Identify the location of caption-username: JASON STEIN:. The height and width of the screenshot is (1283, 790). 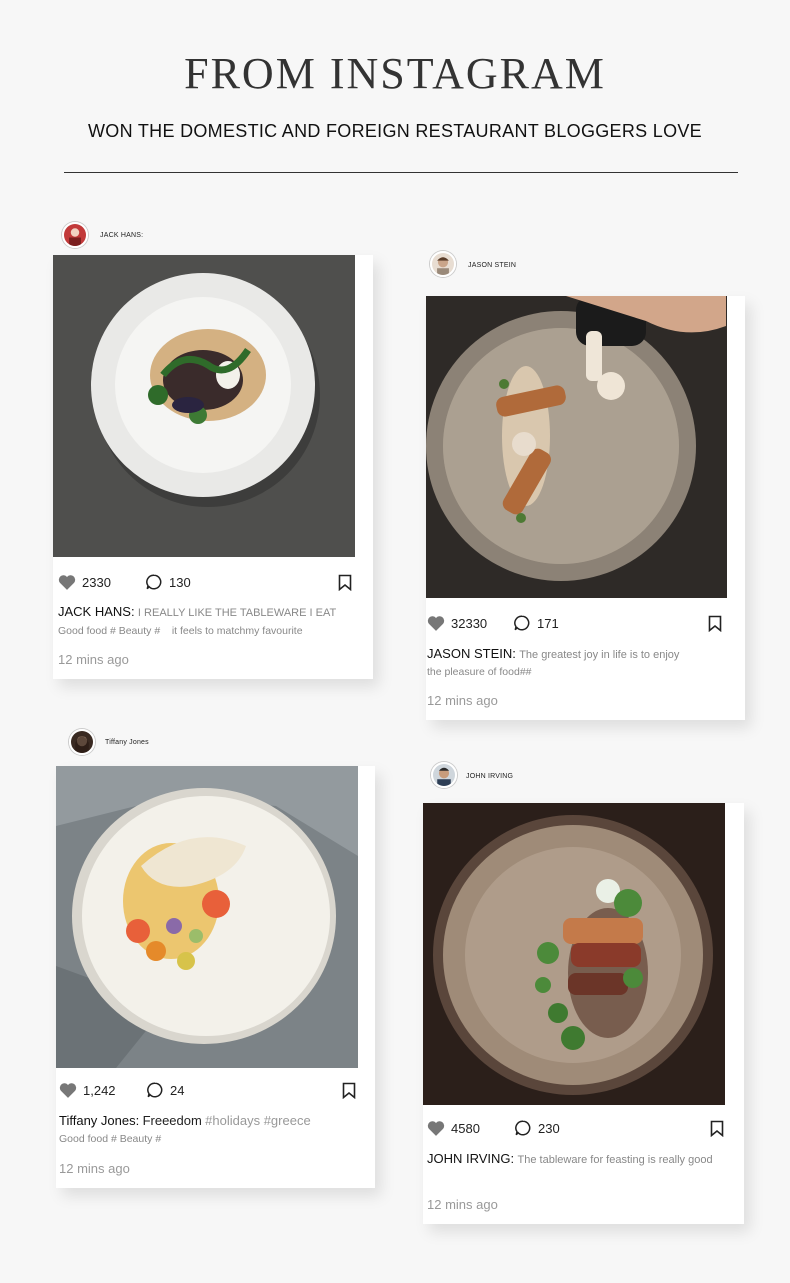
(471, 653).